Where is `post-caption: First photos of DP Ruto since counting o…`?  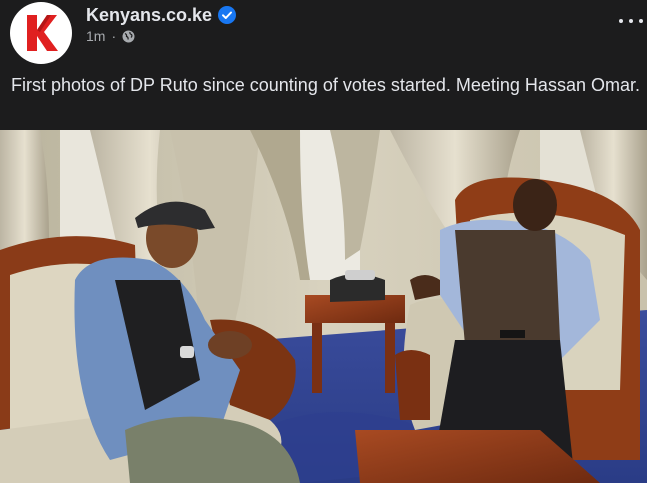
post-caption: First photos of DP Ruto since counting o… is located at coordinates (325, 85).